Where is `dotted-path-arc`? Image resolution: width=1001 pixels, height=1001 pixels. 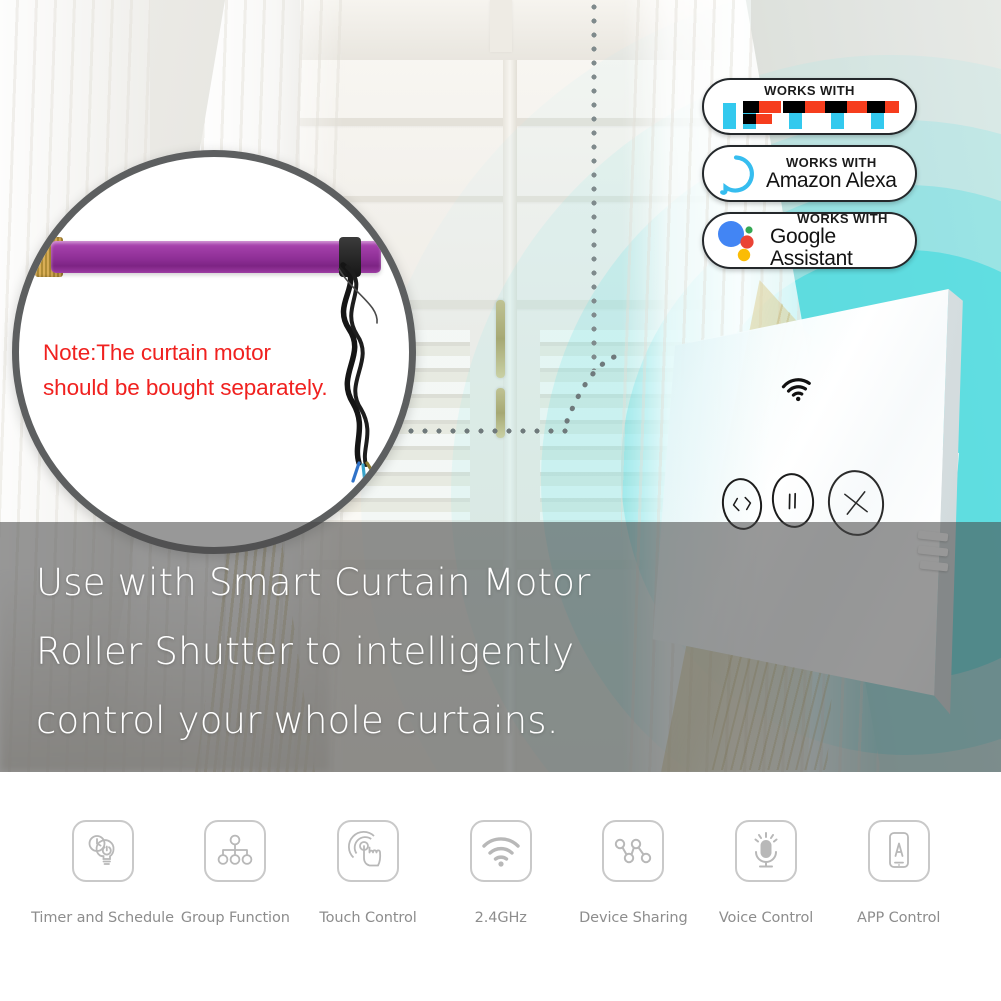
dotted-path-arc is located at coordinates (589, 393).